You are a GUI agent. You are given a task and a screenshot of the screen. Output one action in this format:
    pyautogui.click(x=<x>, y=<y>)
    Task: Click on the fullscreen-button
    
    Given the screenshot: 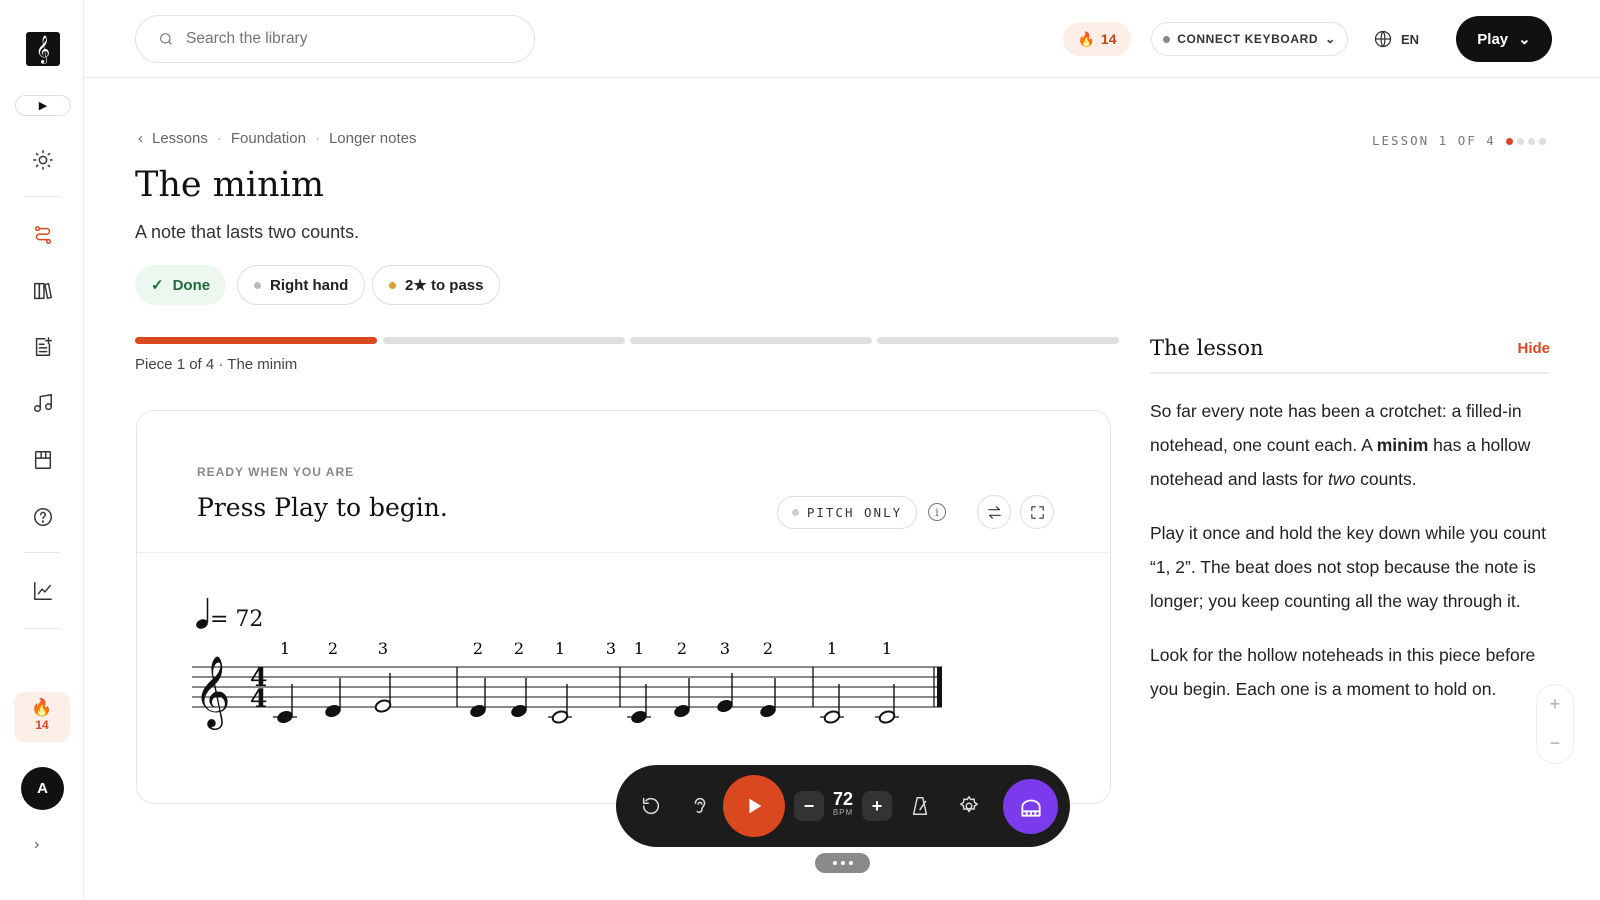 What is the action you would take?
    pyautogui.click(x=1037, y=512)
    